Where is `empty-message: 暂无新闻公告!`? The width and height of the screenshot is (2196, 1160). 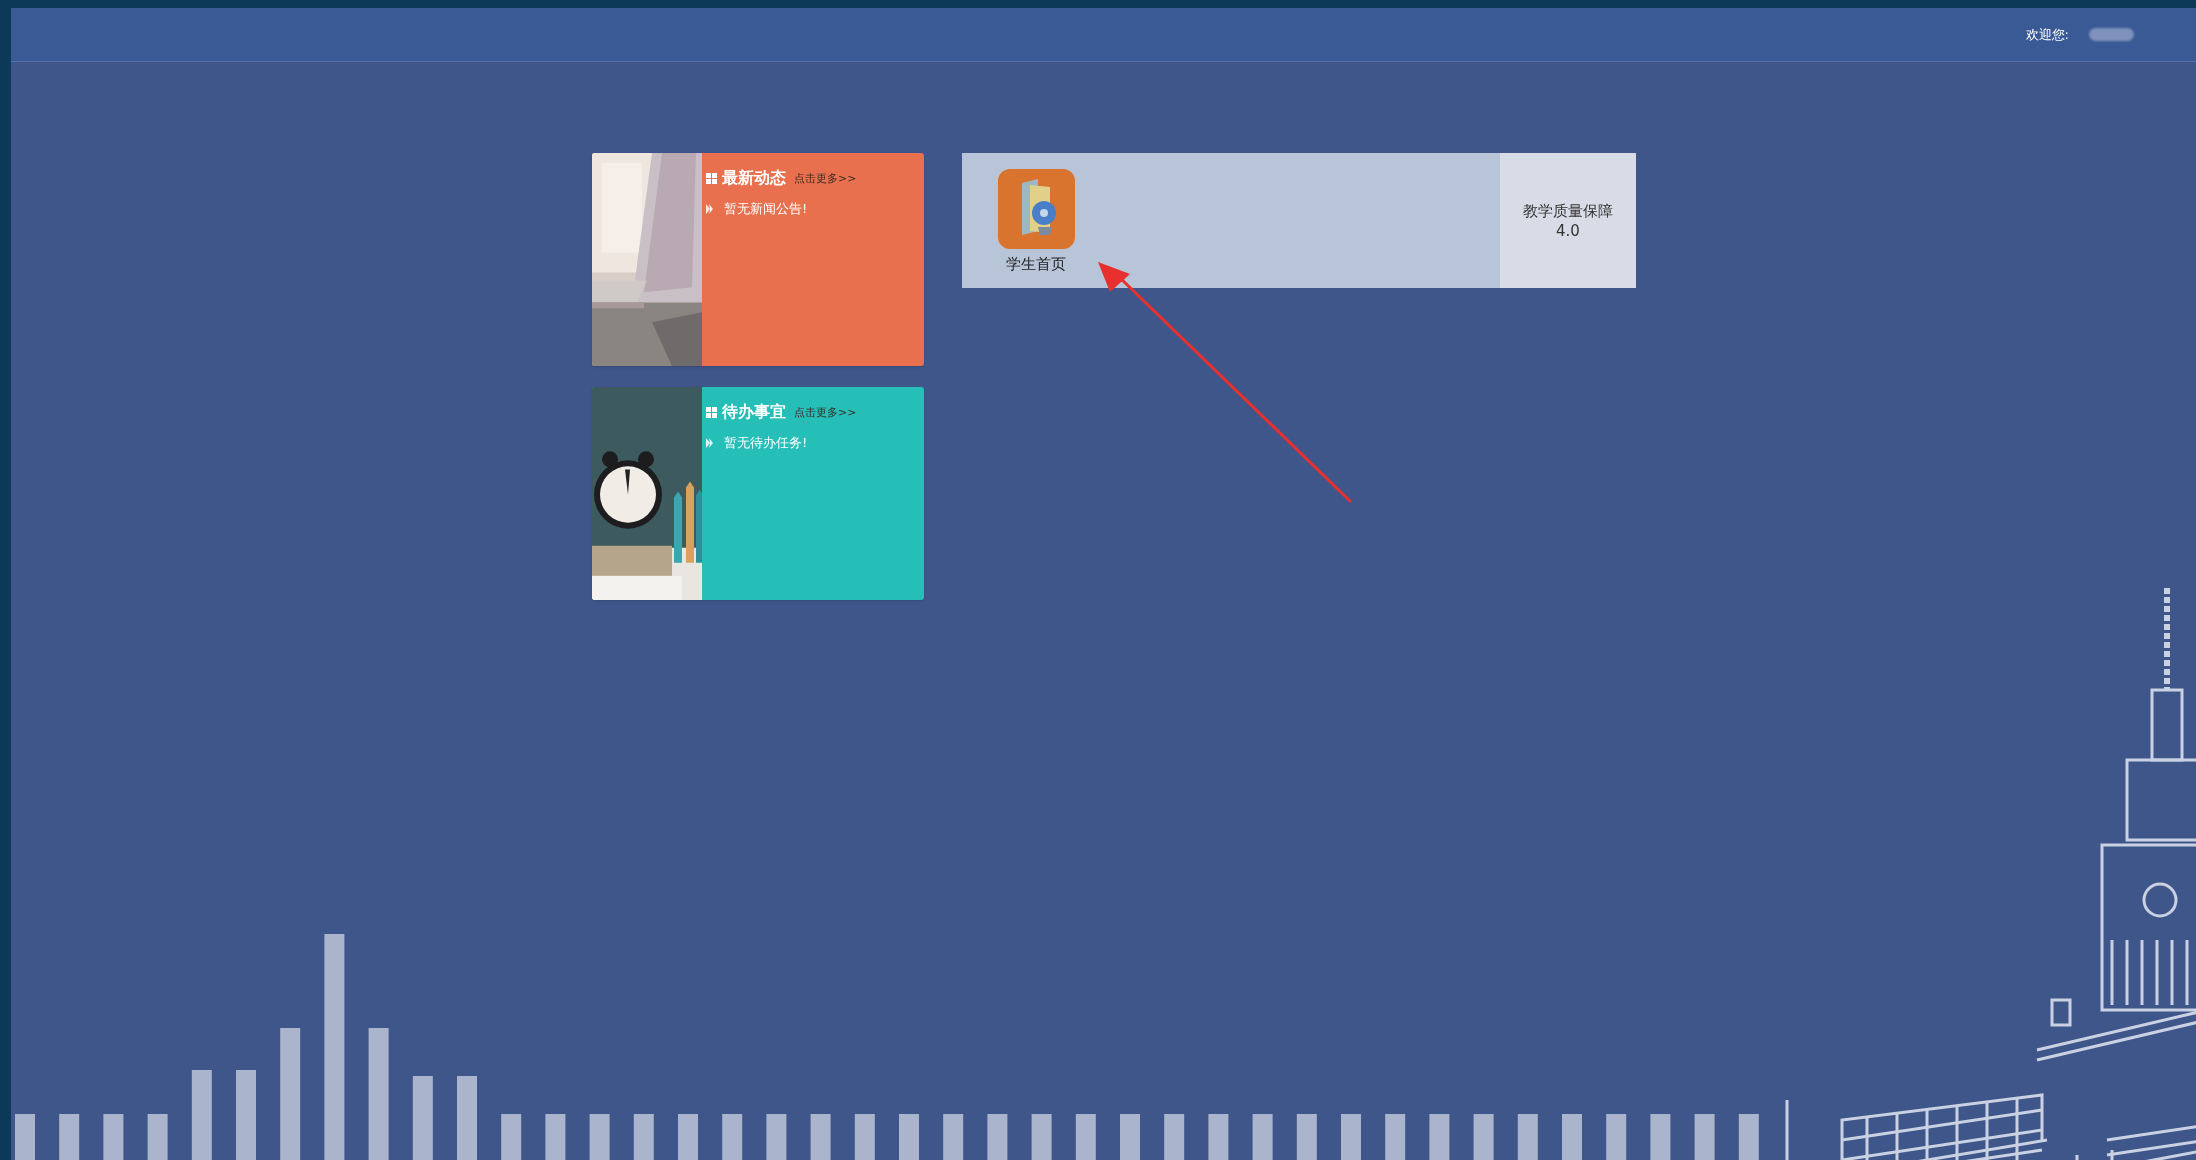
empty-message: 暂无新闻公告! is located at coordinates (766, 209).